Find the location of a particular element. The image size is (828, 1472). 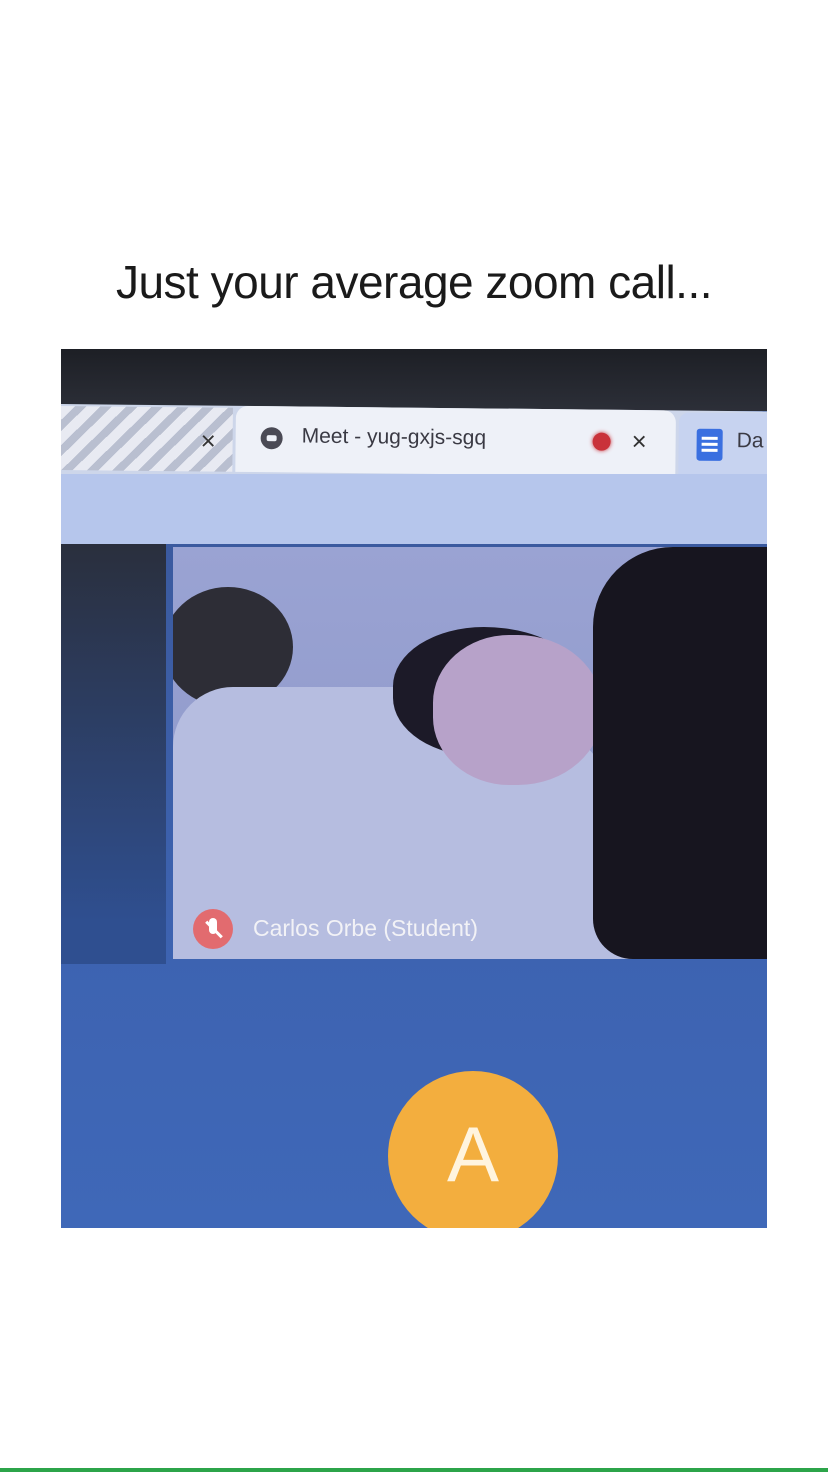

avatar-letter: A is located at coordinates (473, 1154).